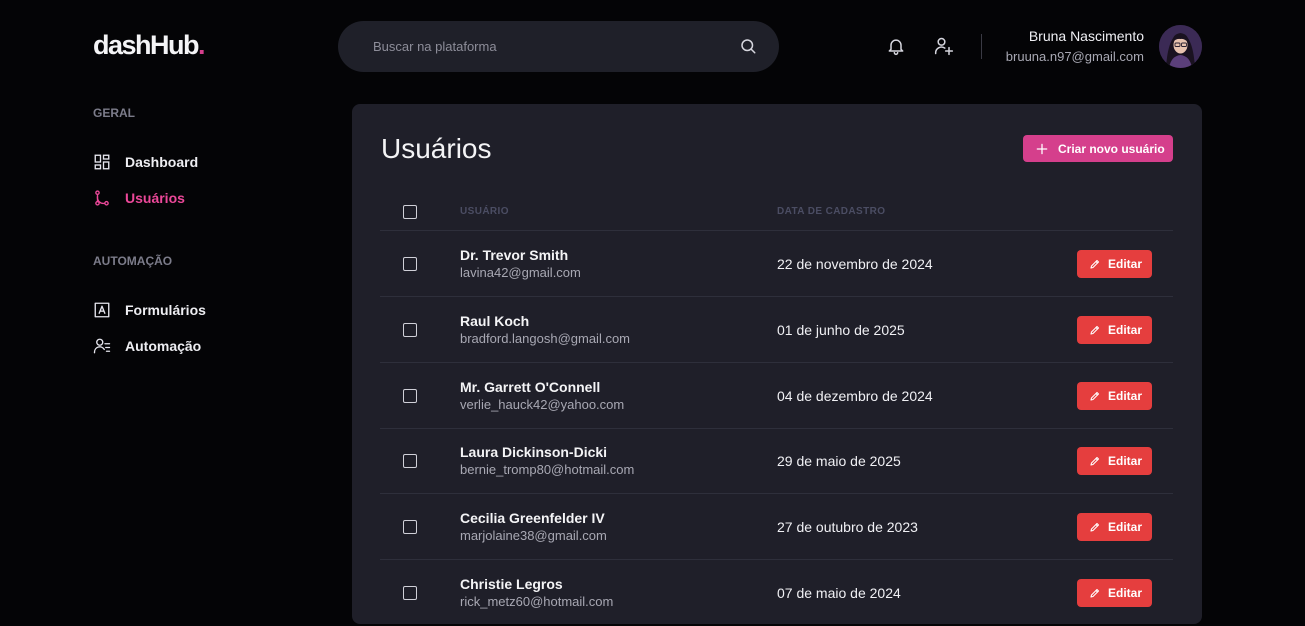 The image size is (1305, 626). What do you see at coordinates (155, 198) in the screenshot?
I see `sidebar-item-label: Usuários` at bounding box center [155, 198].